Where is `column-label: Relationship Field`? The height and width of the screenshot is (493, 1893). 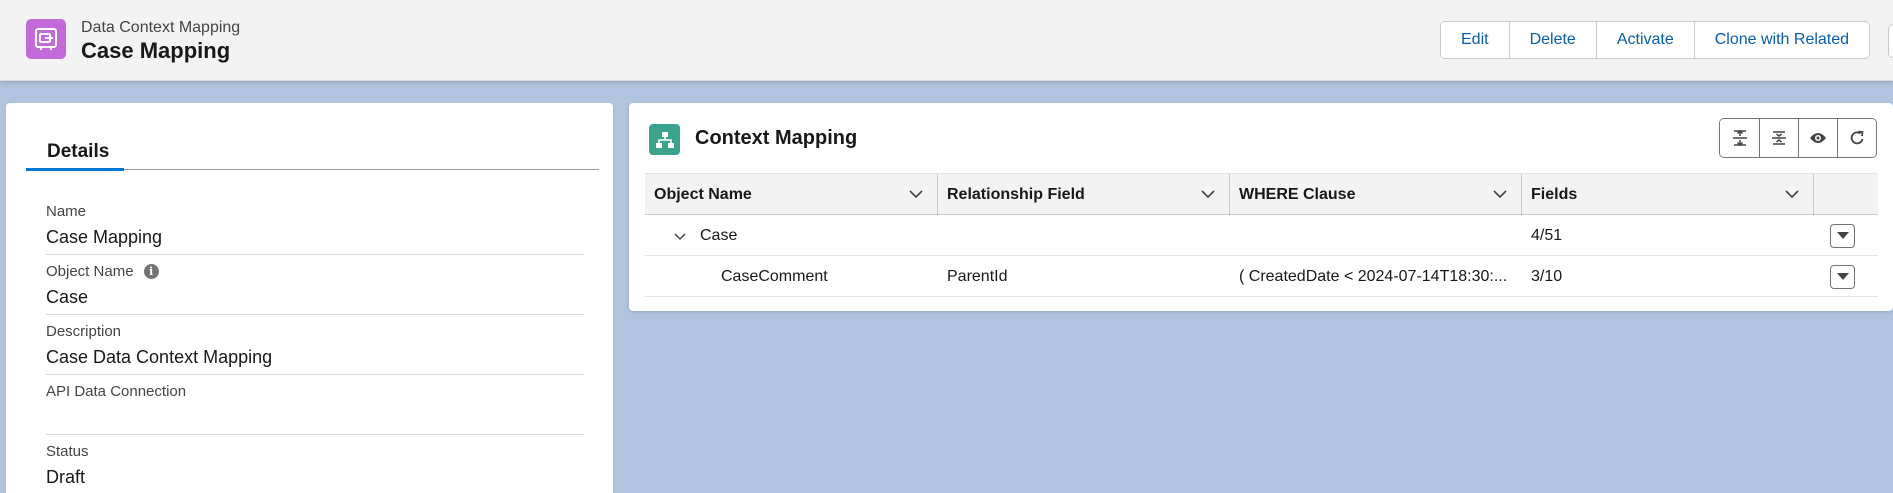
column-label: Relationship Field is located at coordinates (1016, 194).